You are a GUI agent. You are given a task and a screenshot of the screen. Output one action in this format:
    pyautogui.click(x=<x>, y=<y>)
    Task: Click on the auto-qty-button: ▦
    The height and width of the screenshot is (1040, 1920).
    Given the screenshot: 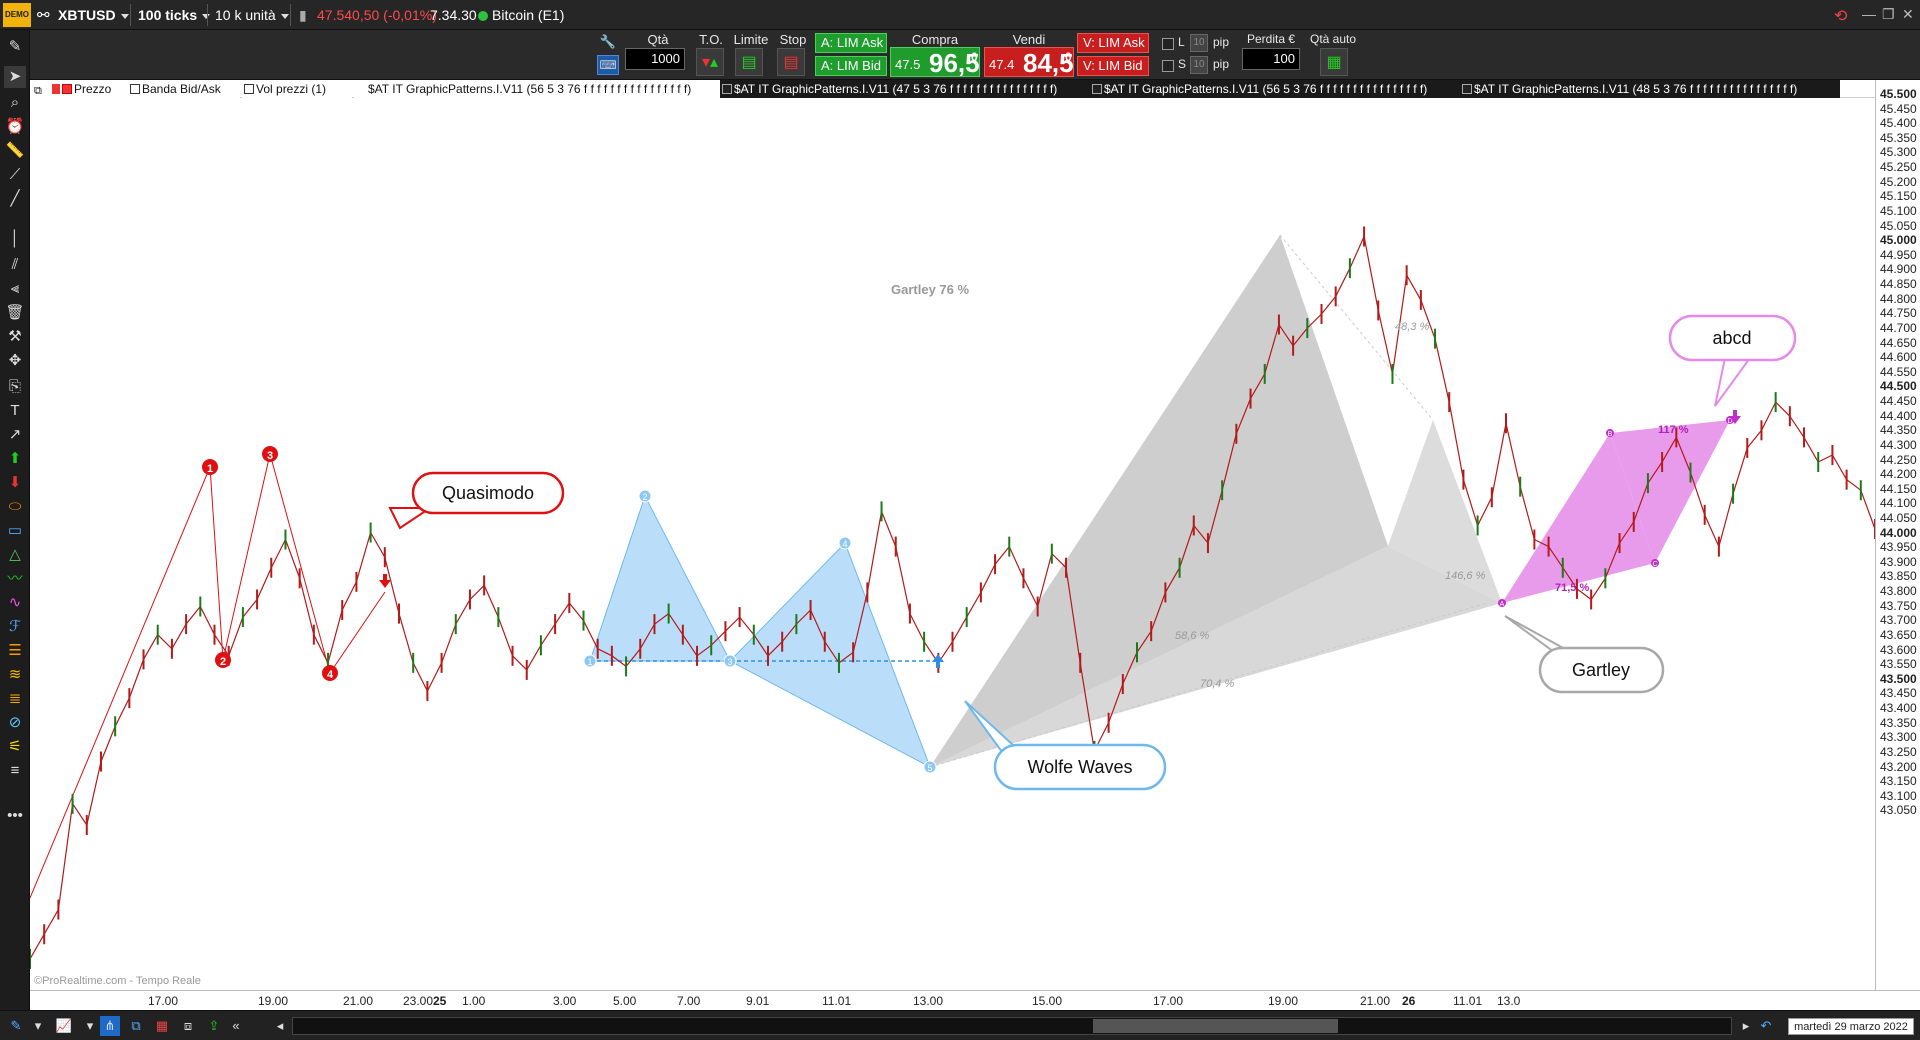 What is the action you would take?
    pyautogui.click(x=1334, y=62)
    